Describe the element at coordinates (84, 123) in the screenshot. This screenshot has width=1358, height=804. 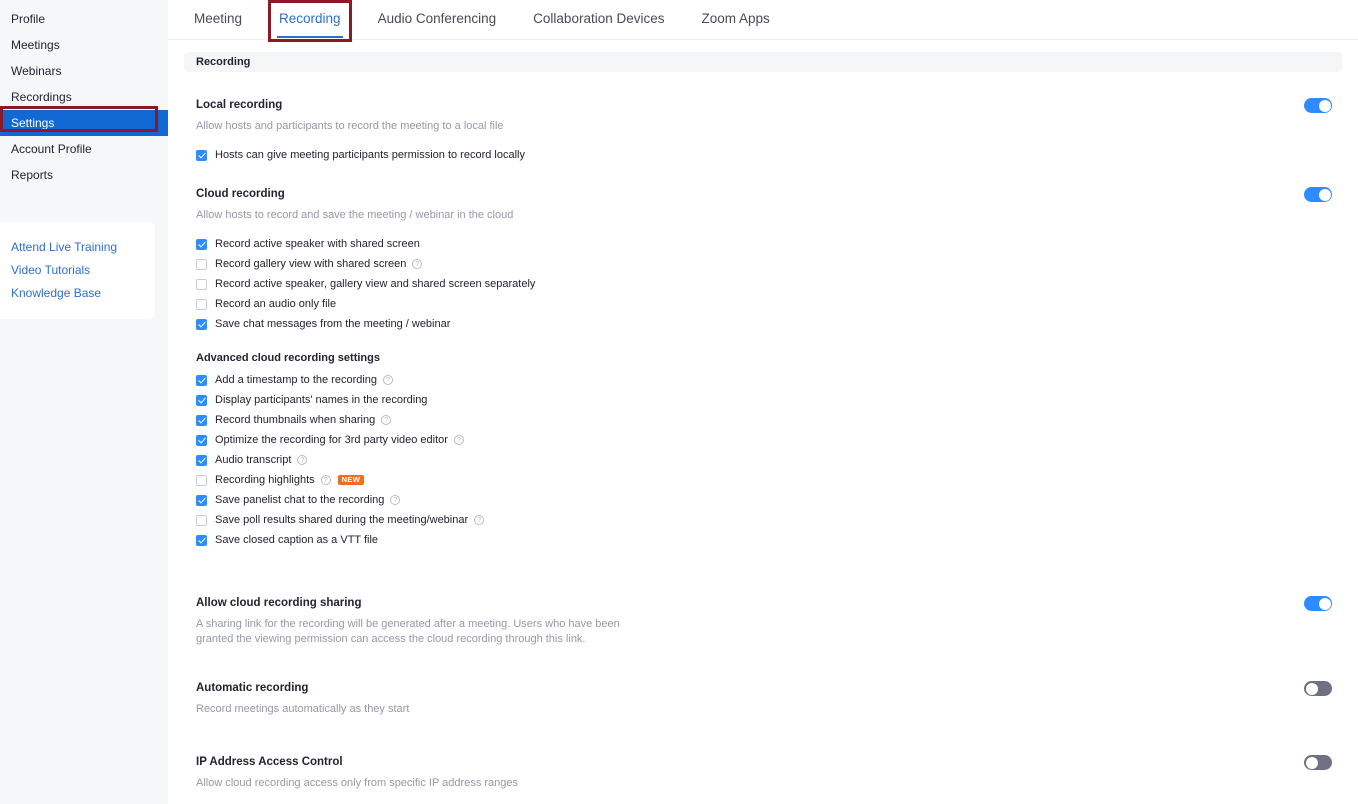
I see `sidebar-item-settings: Settings` at that location.